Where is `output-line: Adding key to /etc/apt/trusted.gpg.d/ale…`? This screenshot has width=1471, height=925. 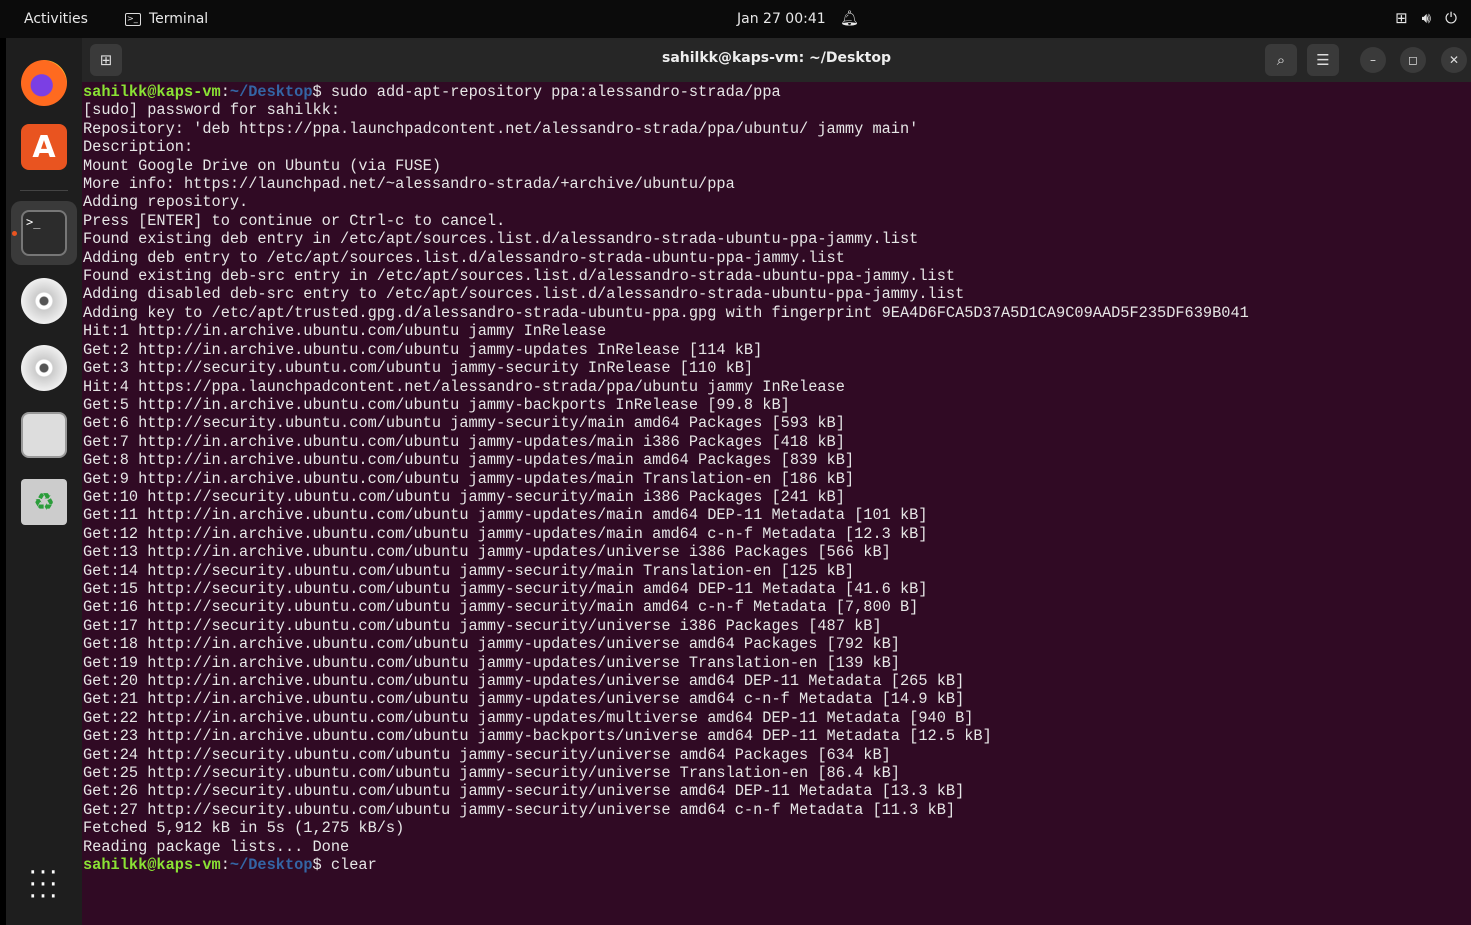 output-line: Adding key to /etc/apt/trusted.gpg.d/ale… is located at coordinates (666, 312).